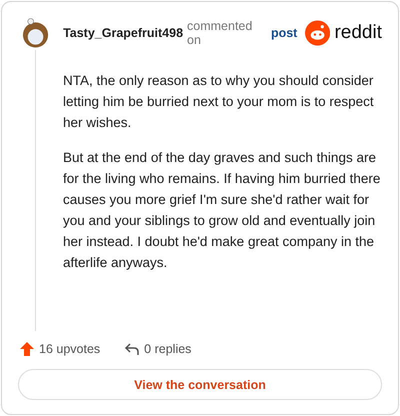 This screenshot has height=416, width=400. I want to click on logo-icon, so click(317, 33).